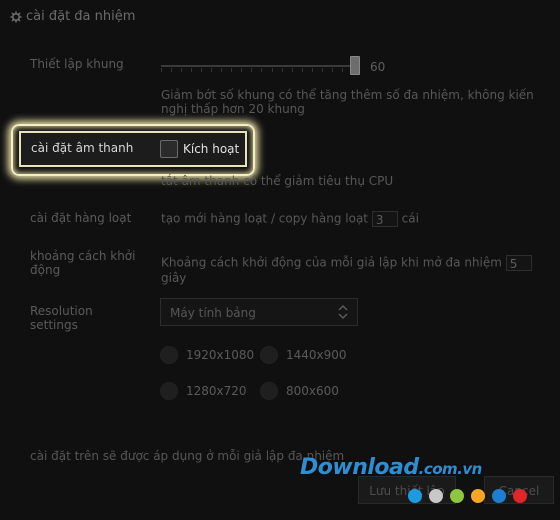 The height and width of the screenshot is (520, 560). Describe the element at coordinates (211, 149) in the screenshot. I see `sound-checkbox-label: Kích hoạt` at that location.